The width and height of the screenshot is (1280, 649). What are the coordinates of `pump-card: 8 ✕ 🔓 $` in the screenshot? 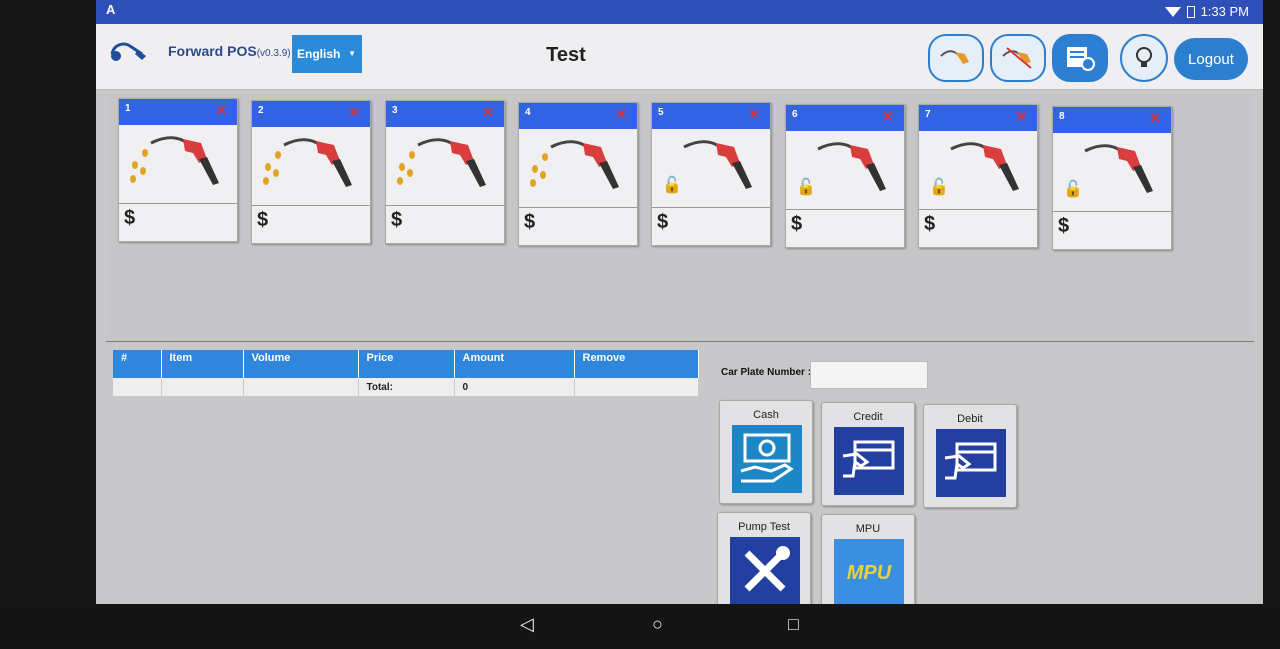 It's located at (1112, 178).